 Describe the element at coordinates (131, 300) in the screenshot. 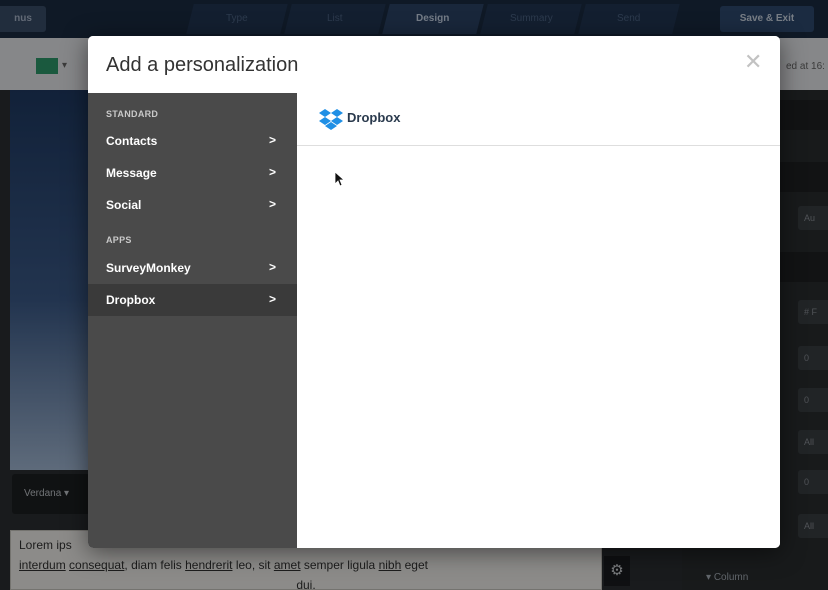

I see `sidebar-item-label: Dropbox` at that location.